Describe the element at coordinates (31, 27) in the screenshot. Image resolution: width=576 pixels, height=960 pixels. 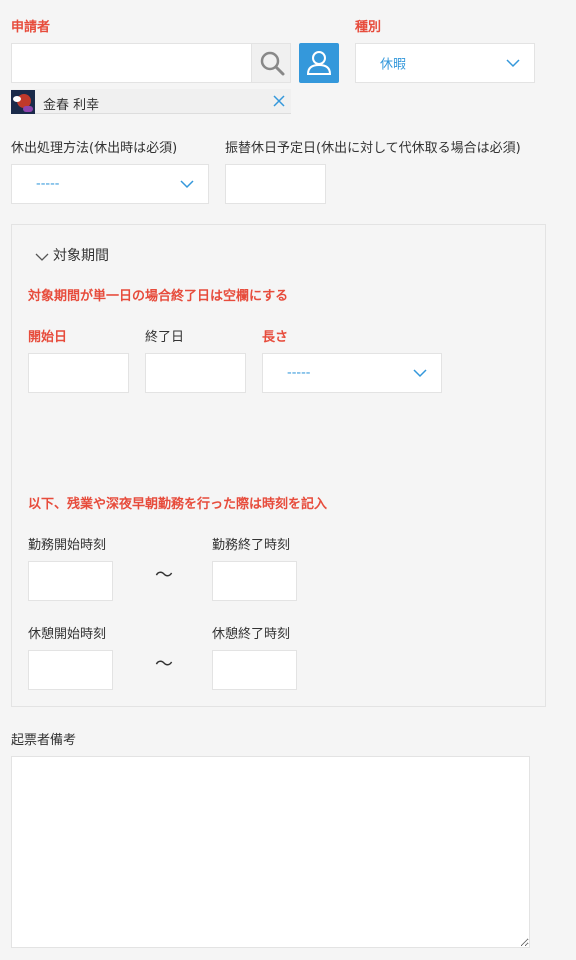
I see `applicant-label: 申請者` at that location.